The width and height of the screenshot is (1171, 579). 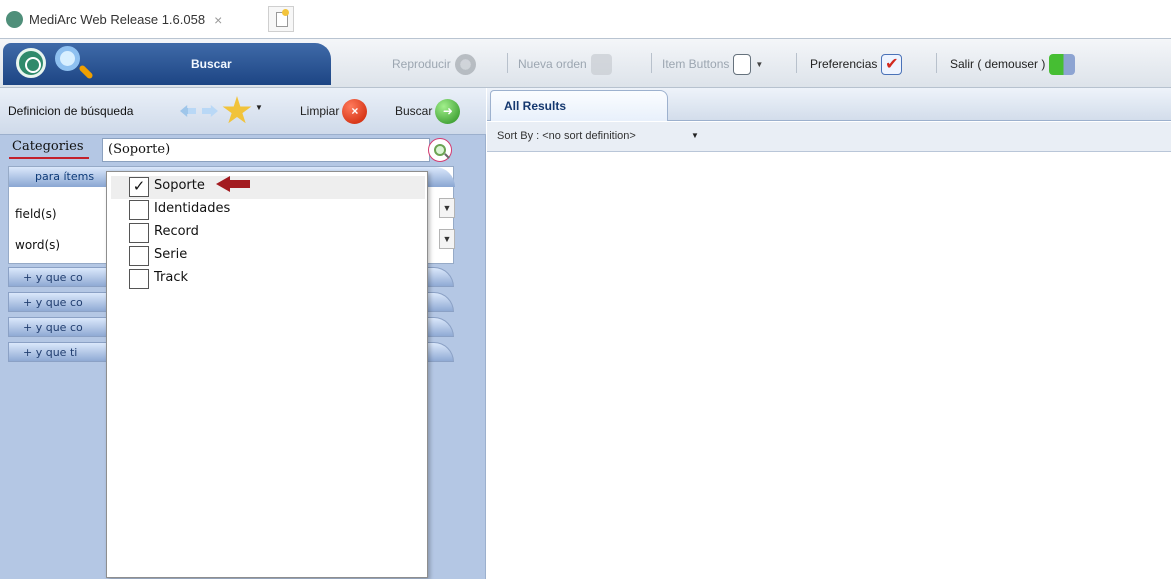 What do you see at coordinates (176, 231) in the screenshot?
I see `dropdown-item-label: Record` at bounding box center [176, 231].